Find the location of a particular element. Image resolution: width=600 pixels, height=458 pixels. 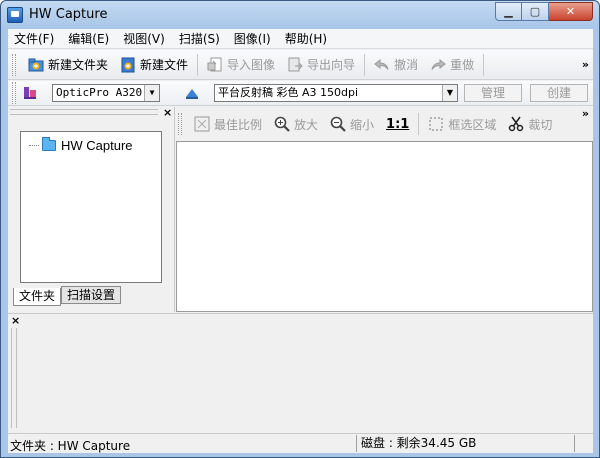

tab-folders: 文件夹 is located at coordinates (37, 297).